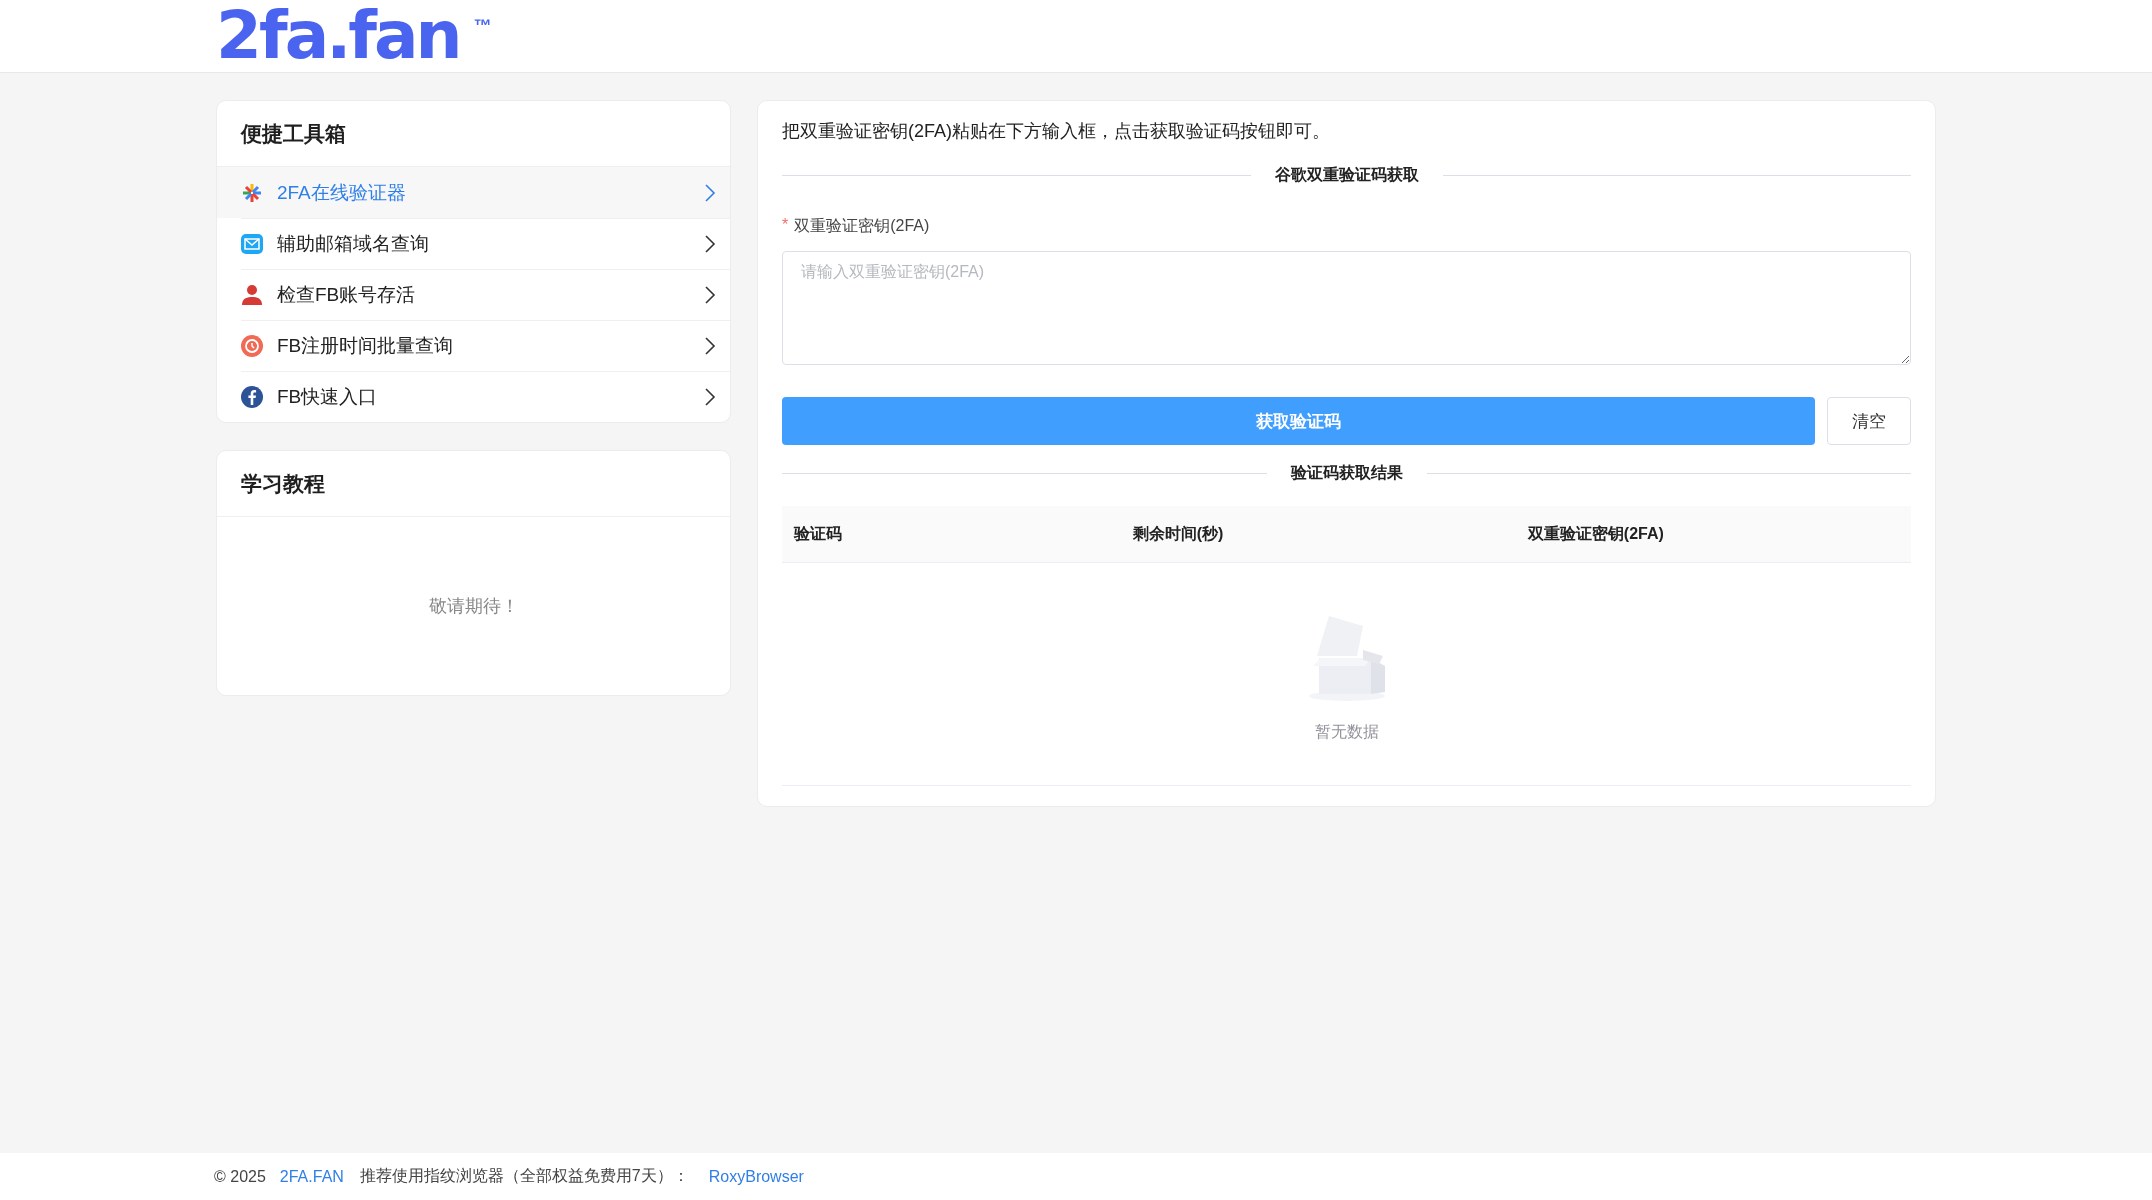 This screenshot has height=1200, width=2152. What do you see at coordinates (252, 396) in the screenshot?
I see `facebook-icon` at bounding box center [252, 396].